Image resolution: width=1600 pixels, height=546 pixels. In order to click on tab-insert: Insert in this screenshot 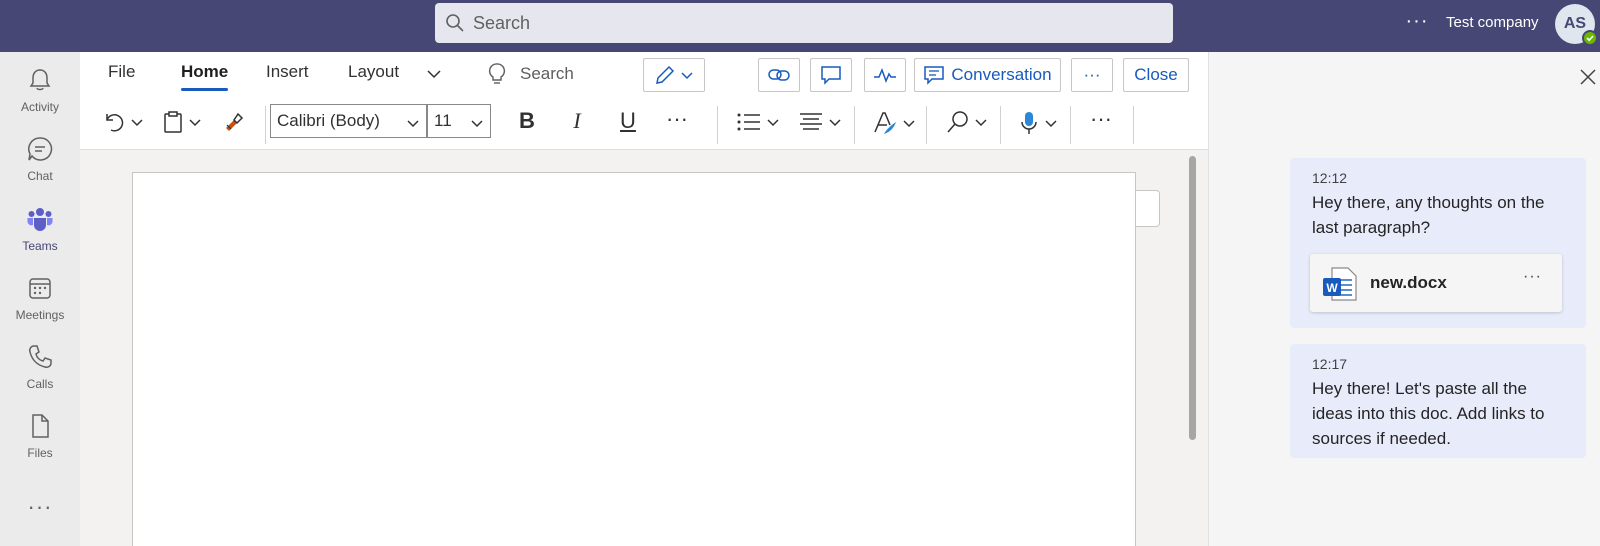, I will do `click(287, 72)`.